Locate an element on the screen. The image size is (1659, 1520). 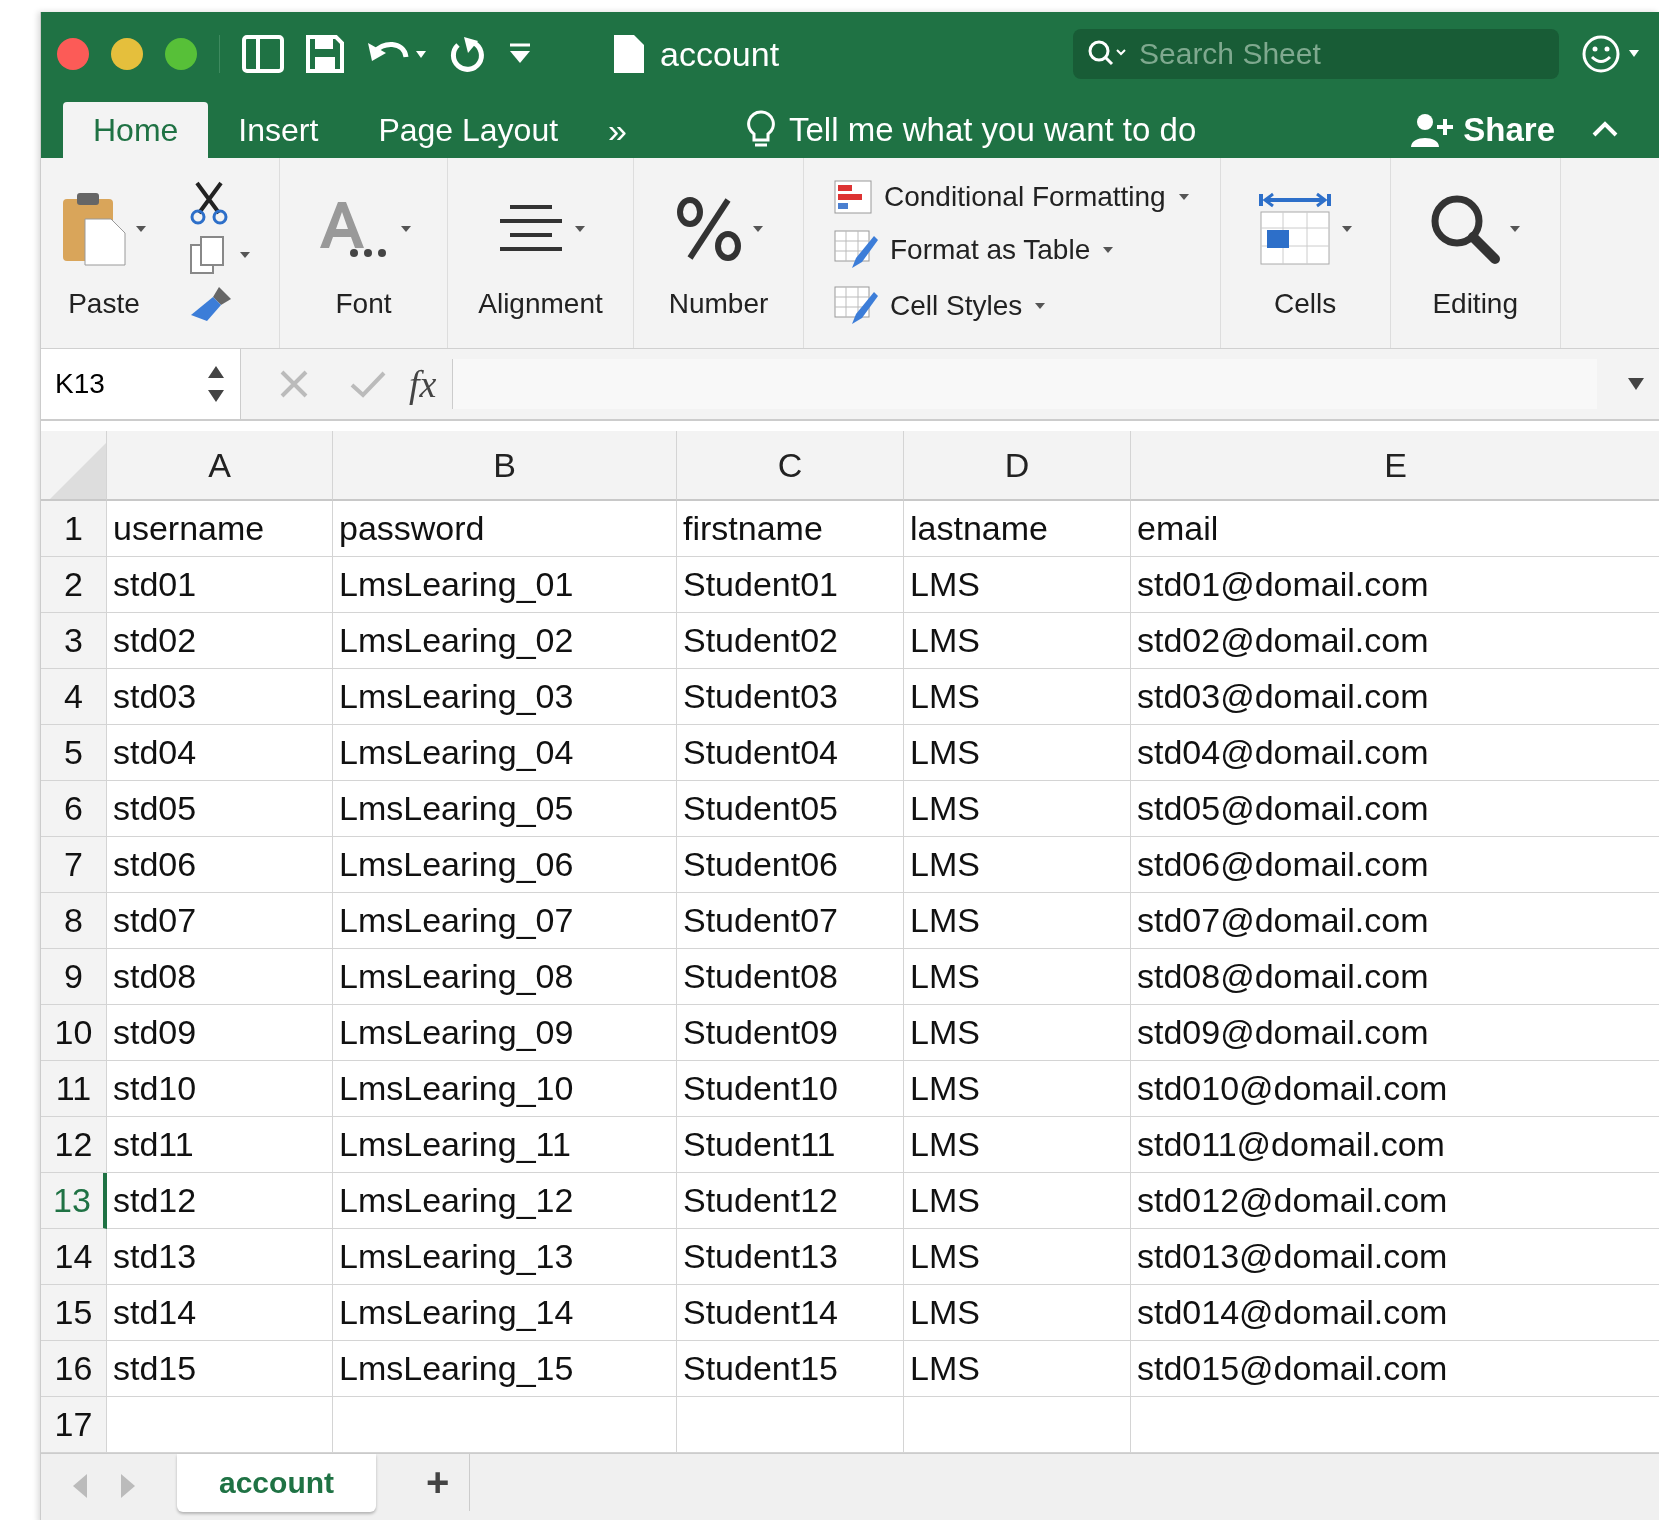
row-header: 16 is located at coordinates (74, 1369).